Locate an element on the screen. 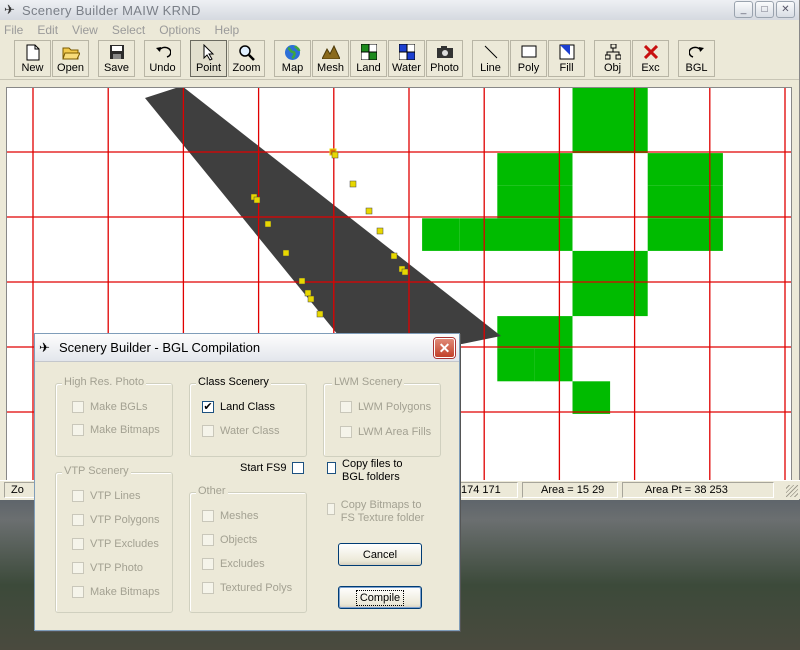 The height and width of the screenshot is (650, 800). water-class-icon is located at coordinates (407, 52).